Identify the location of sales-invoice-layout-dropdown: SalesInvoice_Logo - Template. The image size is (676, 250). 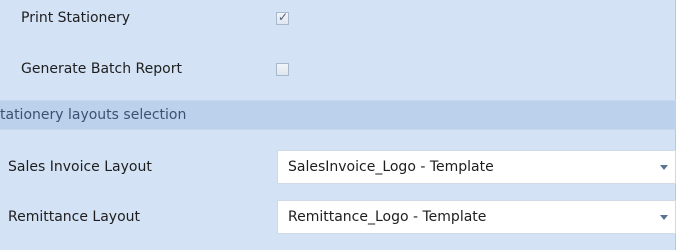
(476, 167).